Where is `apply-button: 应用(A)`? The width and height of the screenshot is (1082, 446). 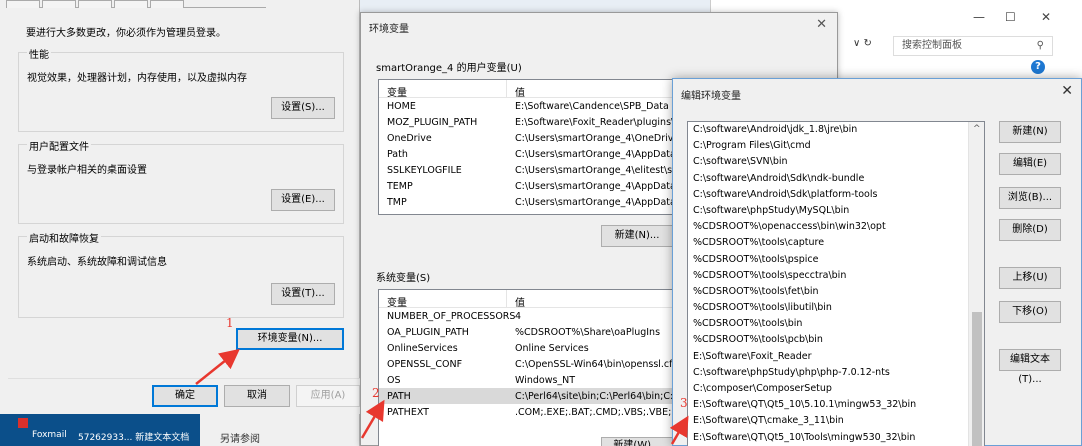 apply-button: 应用(A) is located at coordinates (328, 396).